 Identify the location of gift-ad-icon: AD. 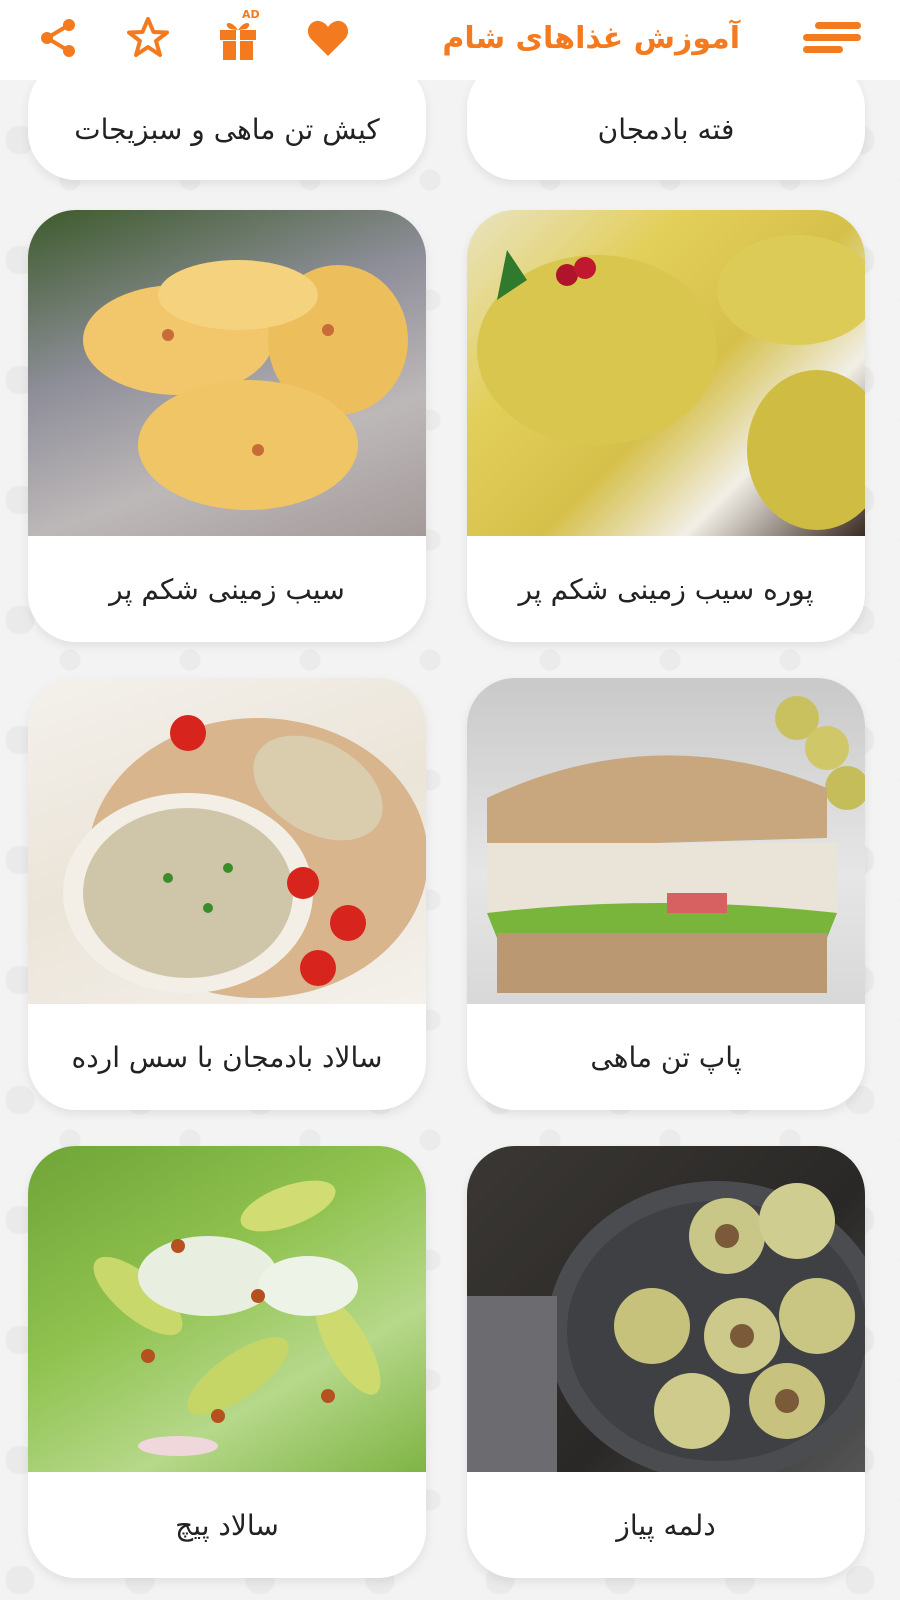
(238, 35).